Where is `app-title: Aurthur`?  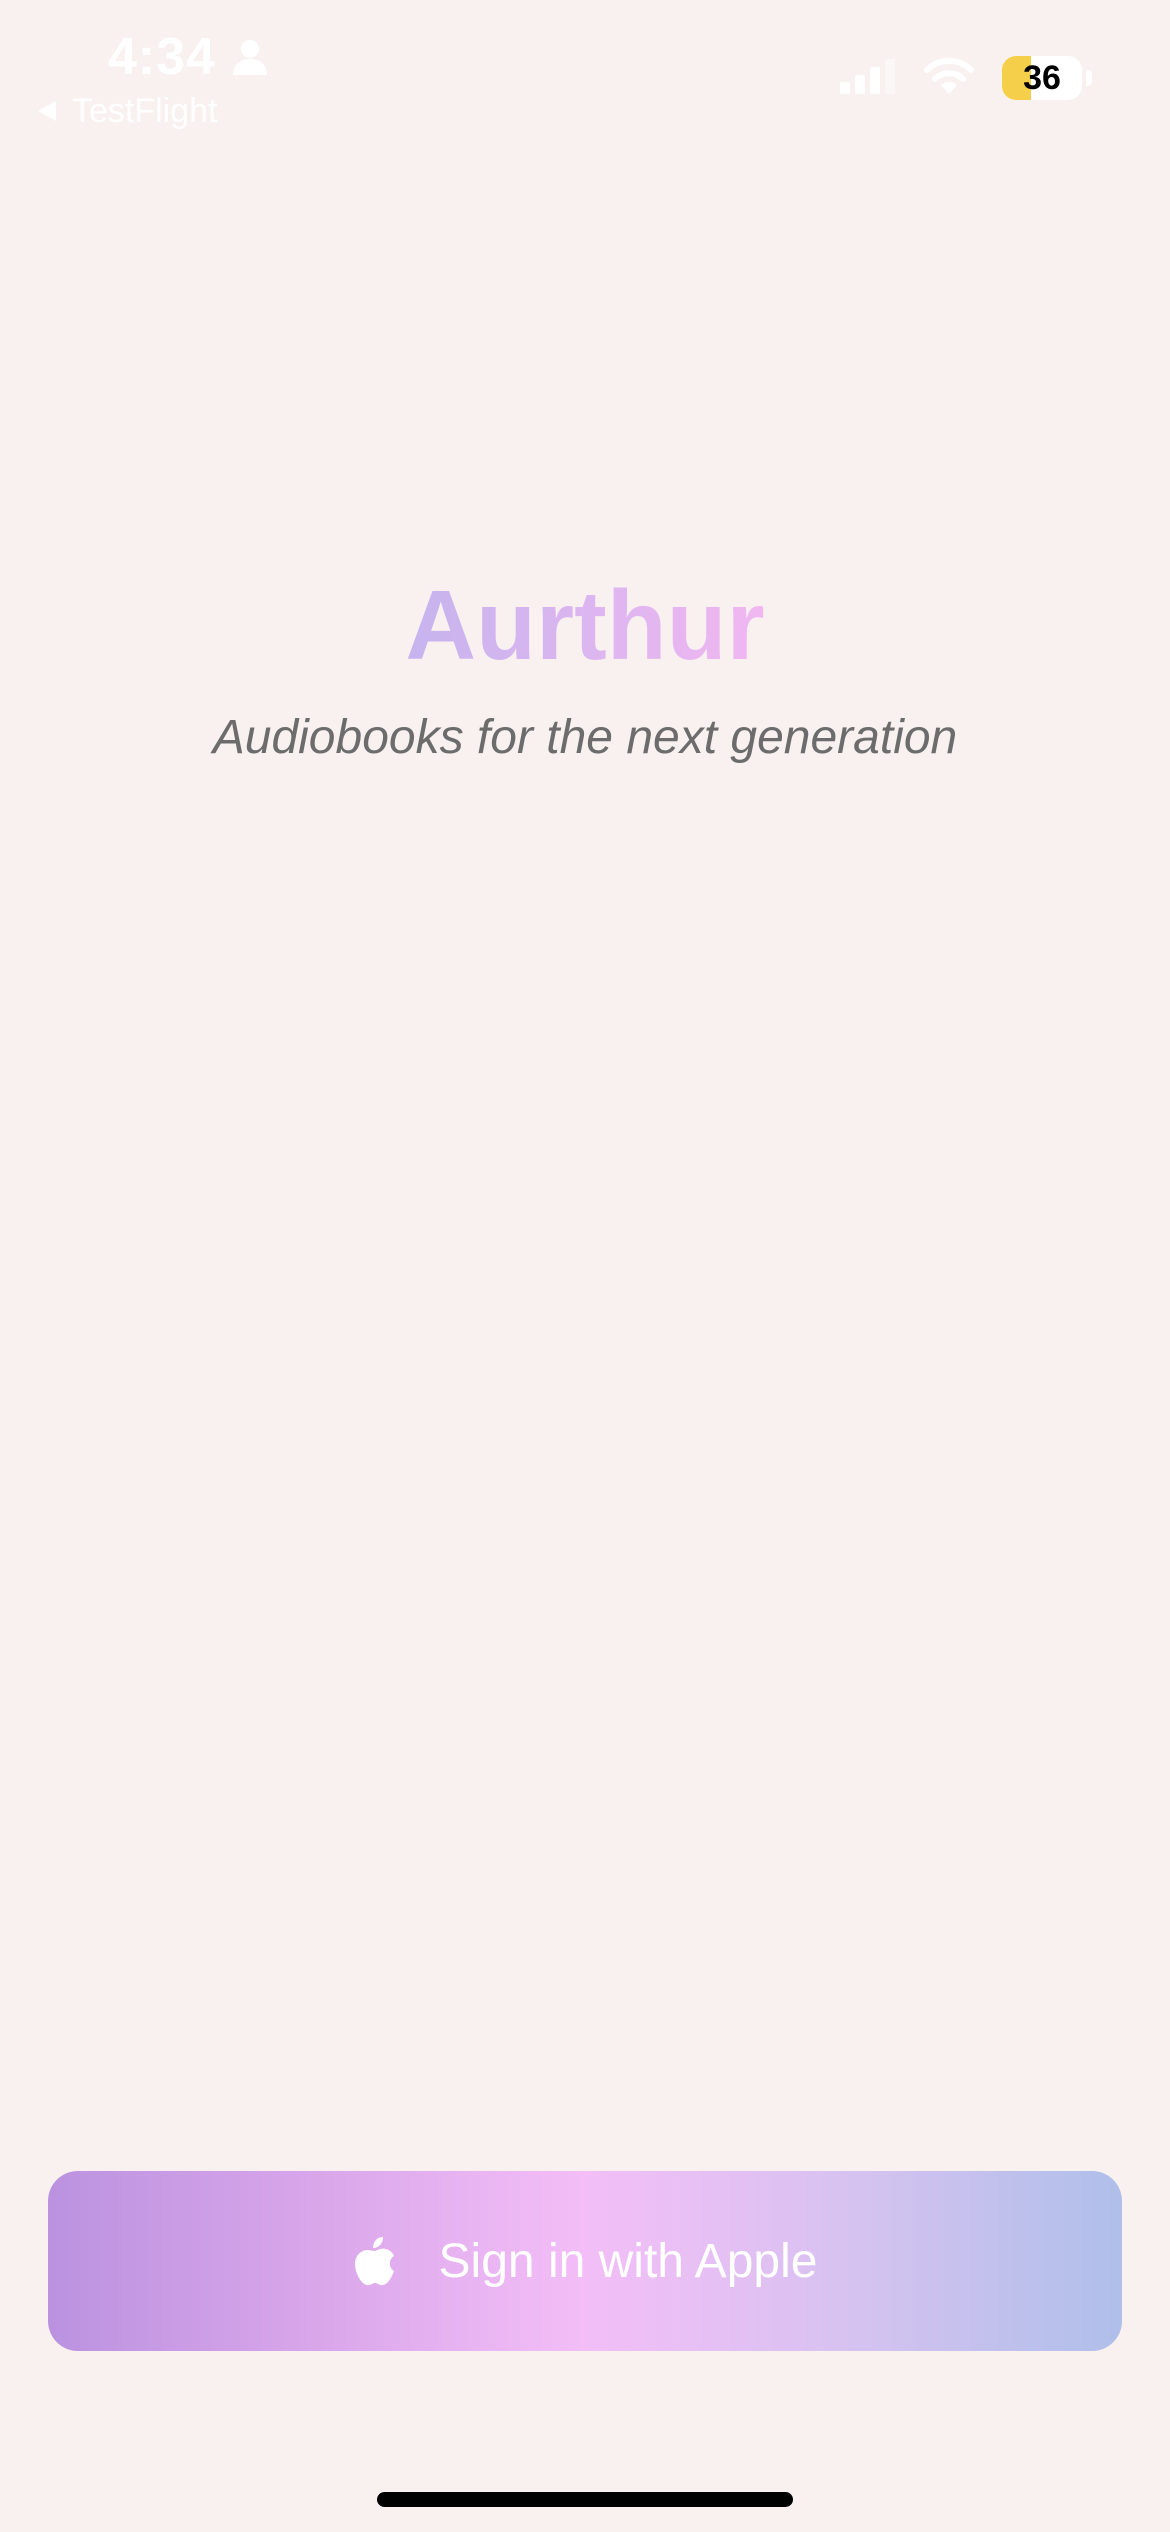
app-title: Aurthur is located at coordinates (585, 625).